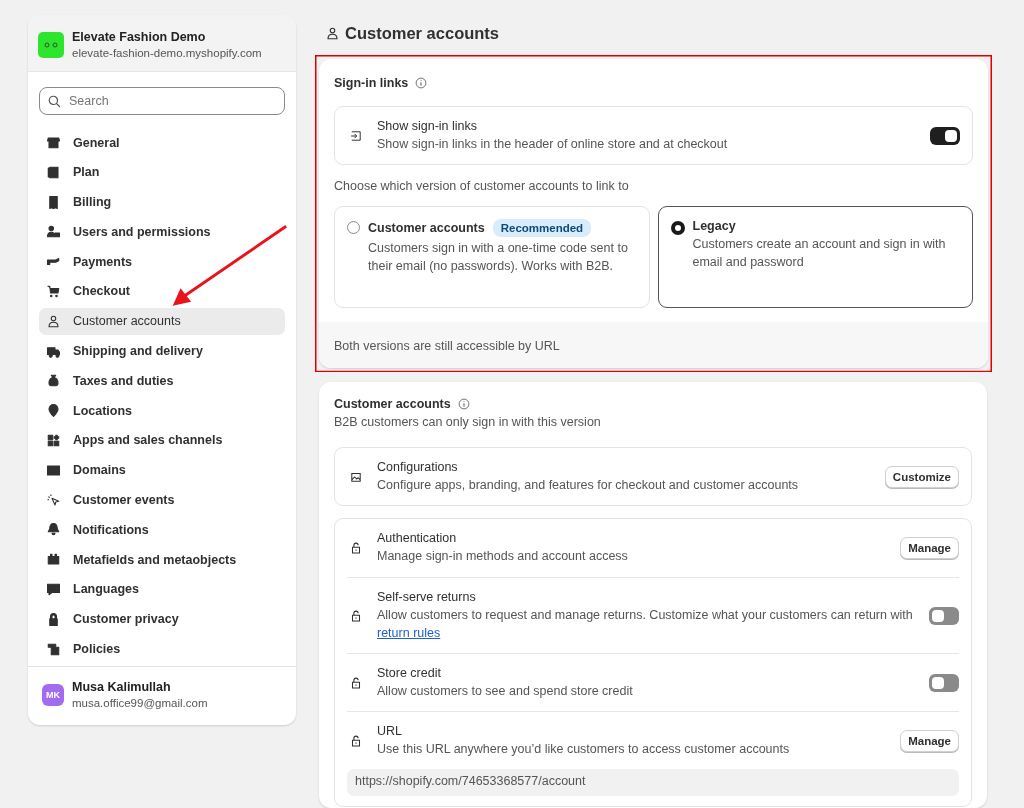 The image size is (1024, 808). Describe the element at coordinates (422, 33) in the screenshot. I see `page-title: Customer accounts` at that location.